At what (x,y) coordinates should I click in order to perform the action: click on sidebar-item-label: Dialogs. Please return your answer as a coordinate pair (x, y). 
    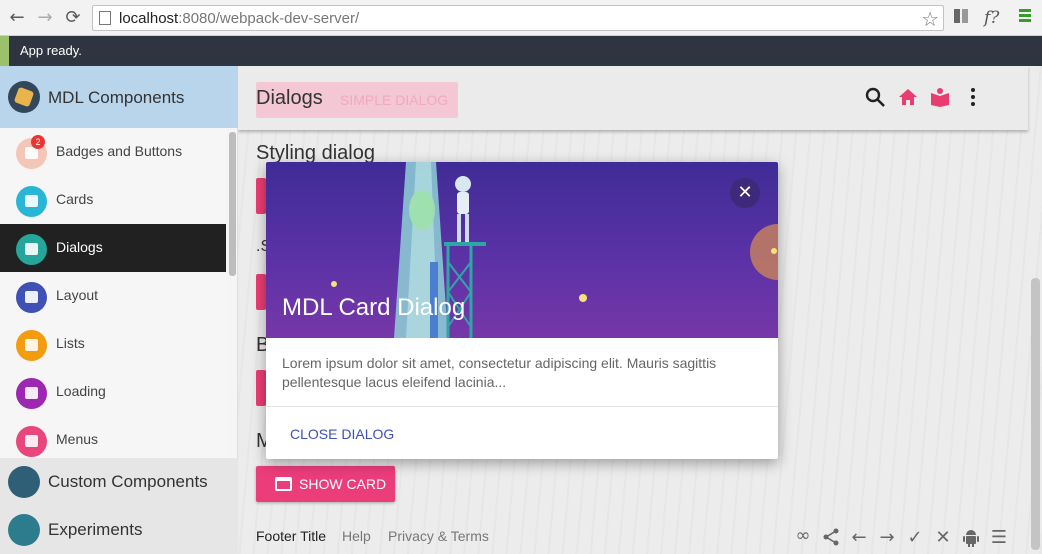
    Looking at the image, I should click on (79, 247).